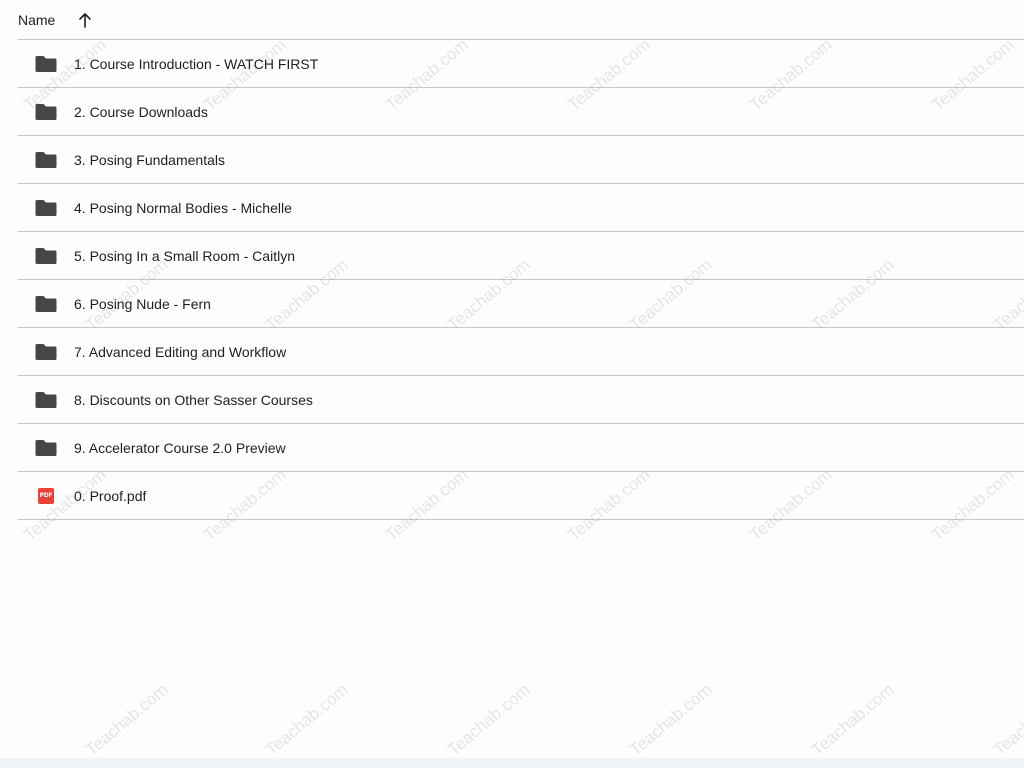 The width and height of the screenshot is (1024, 768). I want to click on list-header: Name, so click(521, 20).